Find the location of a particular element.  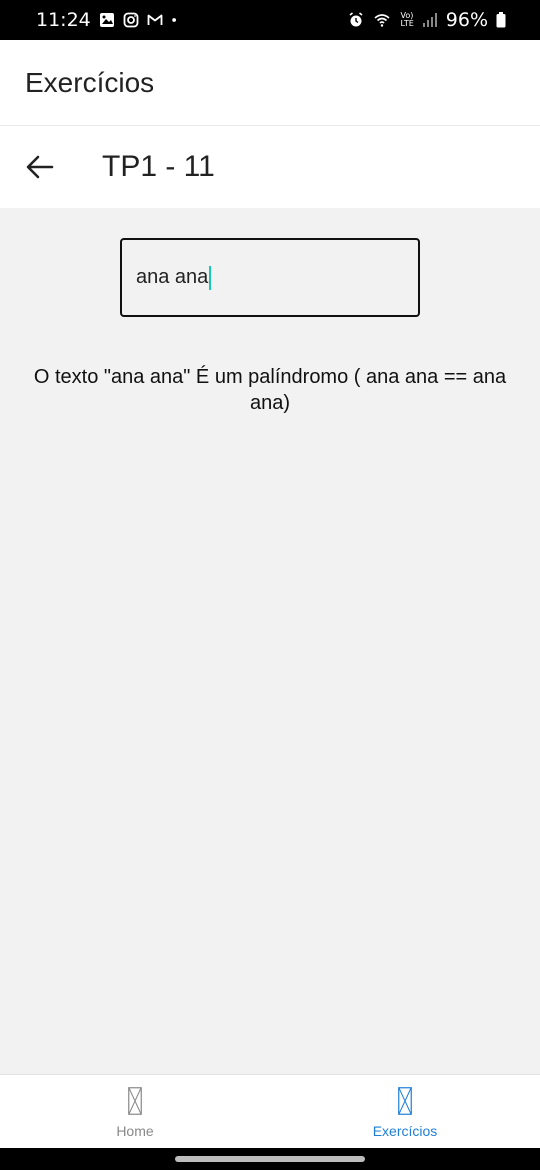

wifi-icon is located at coordinates (382, 20).